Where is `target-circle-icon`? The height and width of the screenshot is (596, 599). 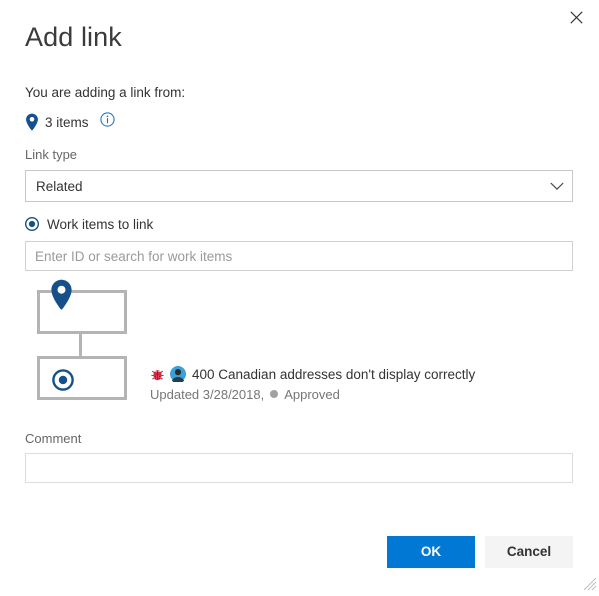
target-circle-icon is located at coordinates (63, 380).